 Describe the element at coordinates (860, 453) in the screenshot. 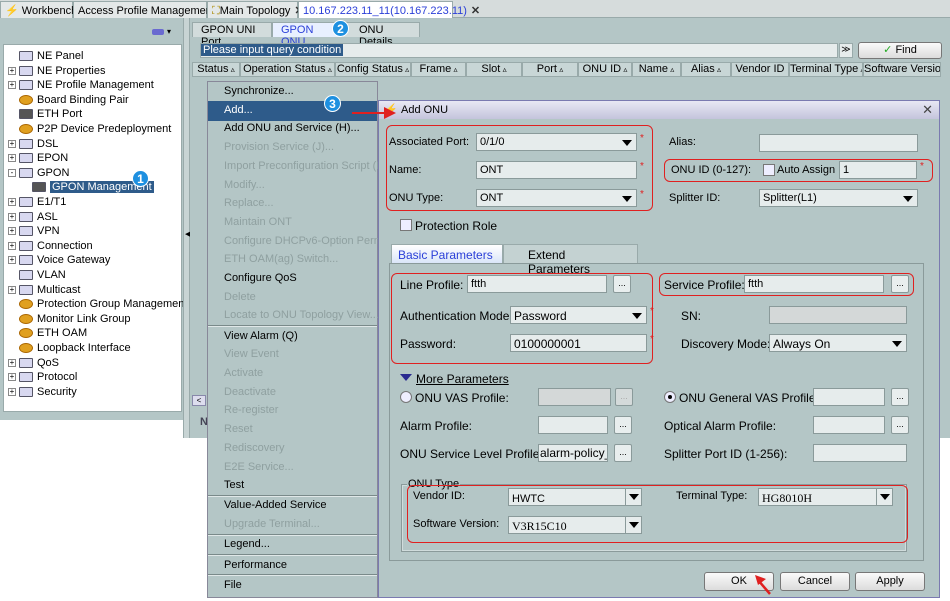

I see `splitter-port-input` at that location.